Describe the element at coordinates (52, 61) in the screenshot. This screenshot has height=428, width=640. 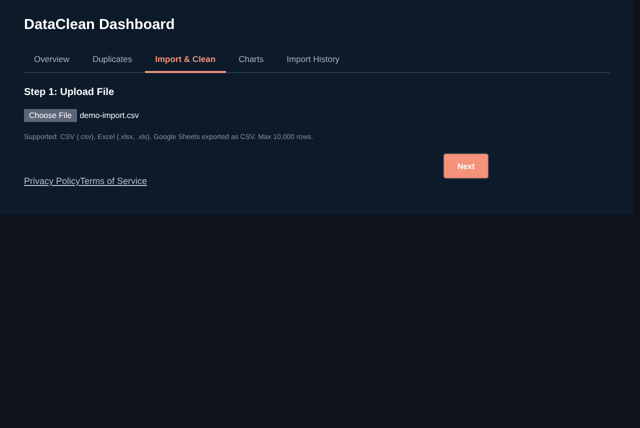
I see `tab: Overview` at that location.